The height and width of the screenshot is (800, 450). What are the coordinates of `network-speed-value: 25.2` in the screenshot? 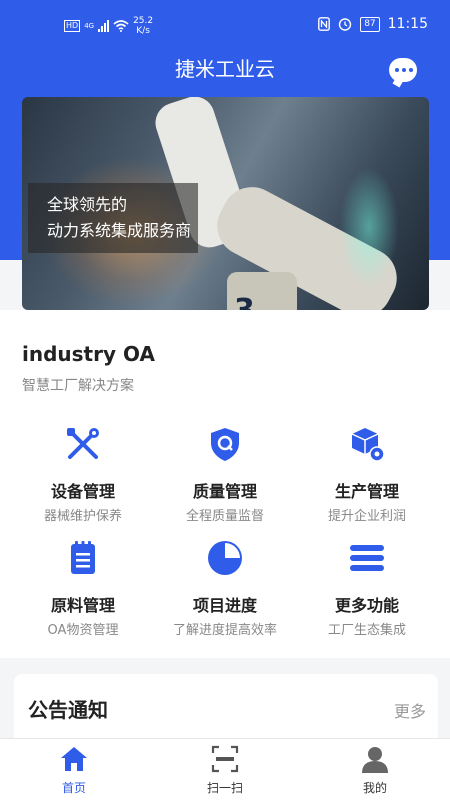 It's located at (143, 21).